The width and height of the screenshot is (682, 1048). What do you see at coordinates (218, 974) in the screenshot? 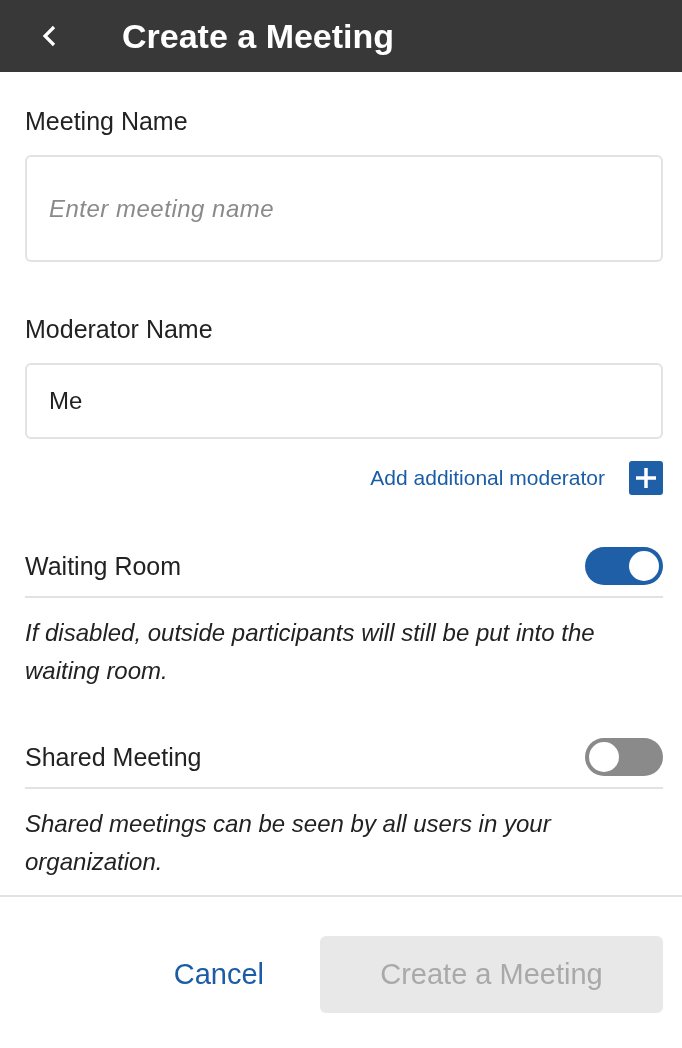
I see `cancel-button: Cancel` at bounding box center [218, 974].